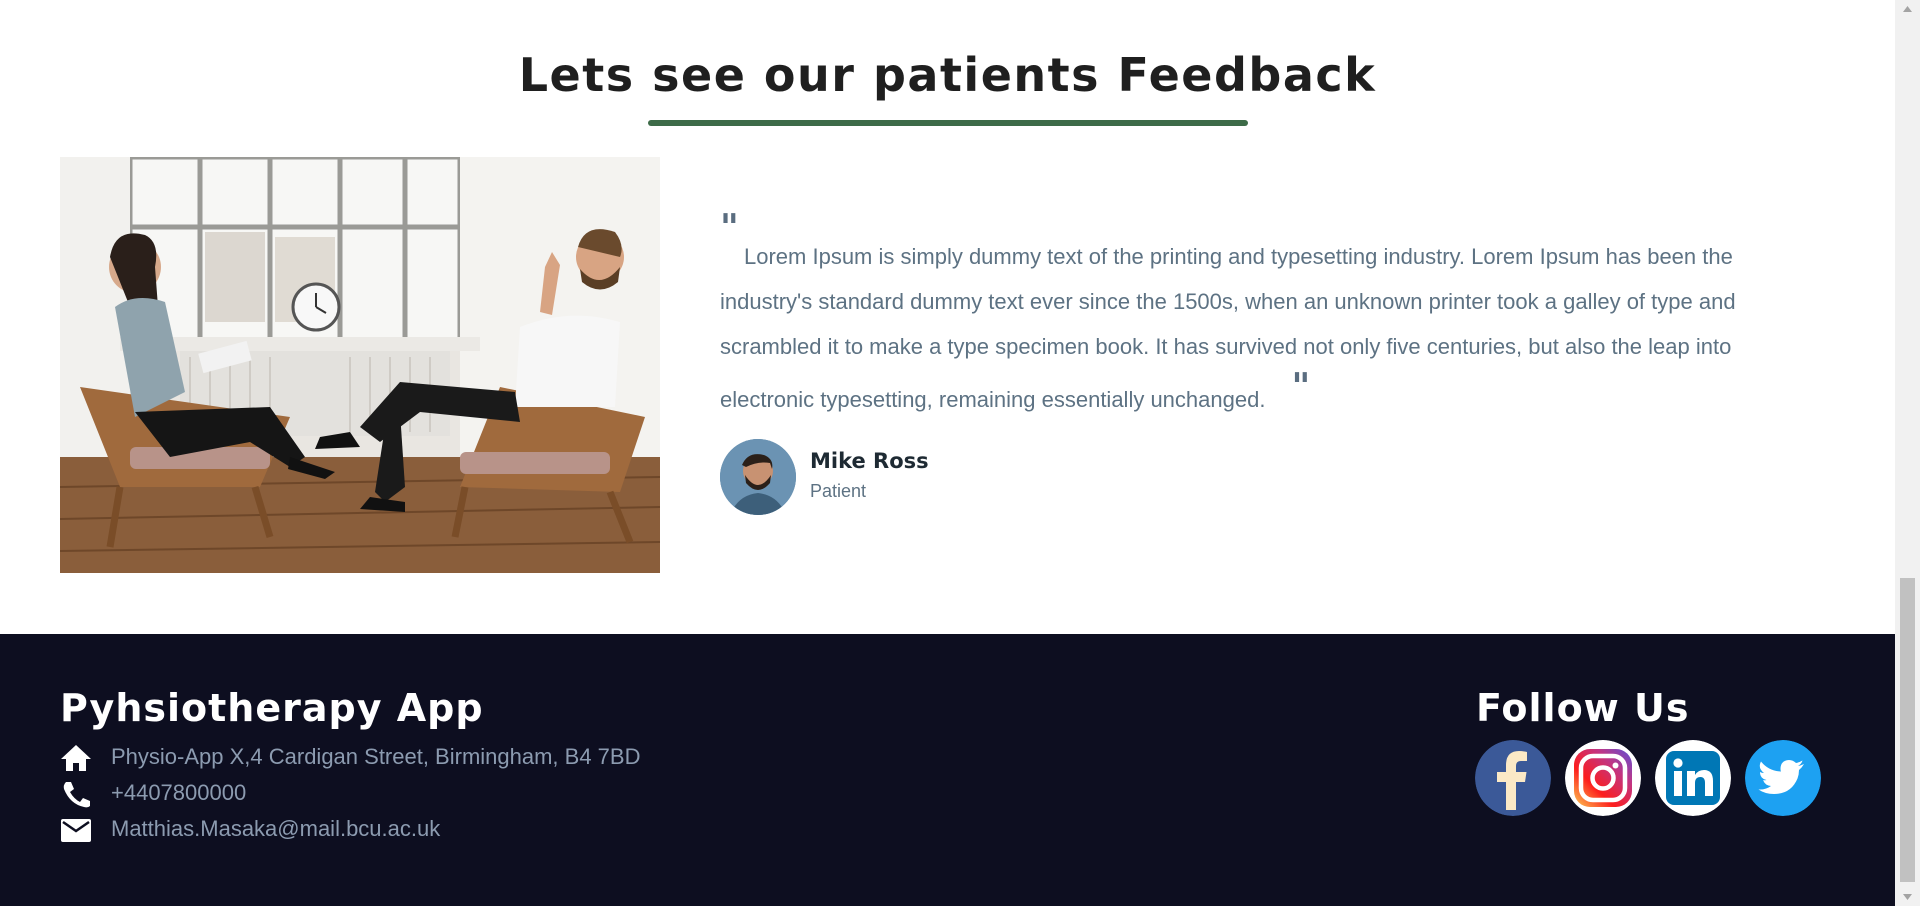  I want to click on phone-icon, so click(76, 795).